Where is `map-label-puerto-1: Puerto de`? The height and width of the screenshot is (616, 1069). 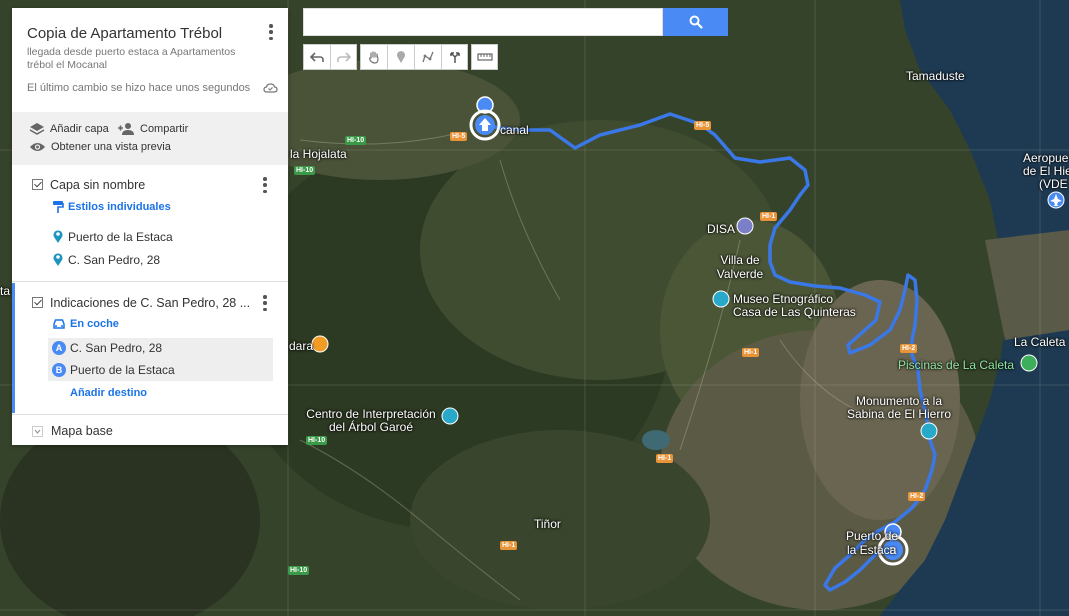 map-label-puerto-1: Puerto de is located at coordinates (872, 536).